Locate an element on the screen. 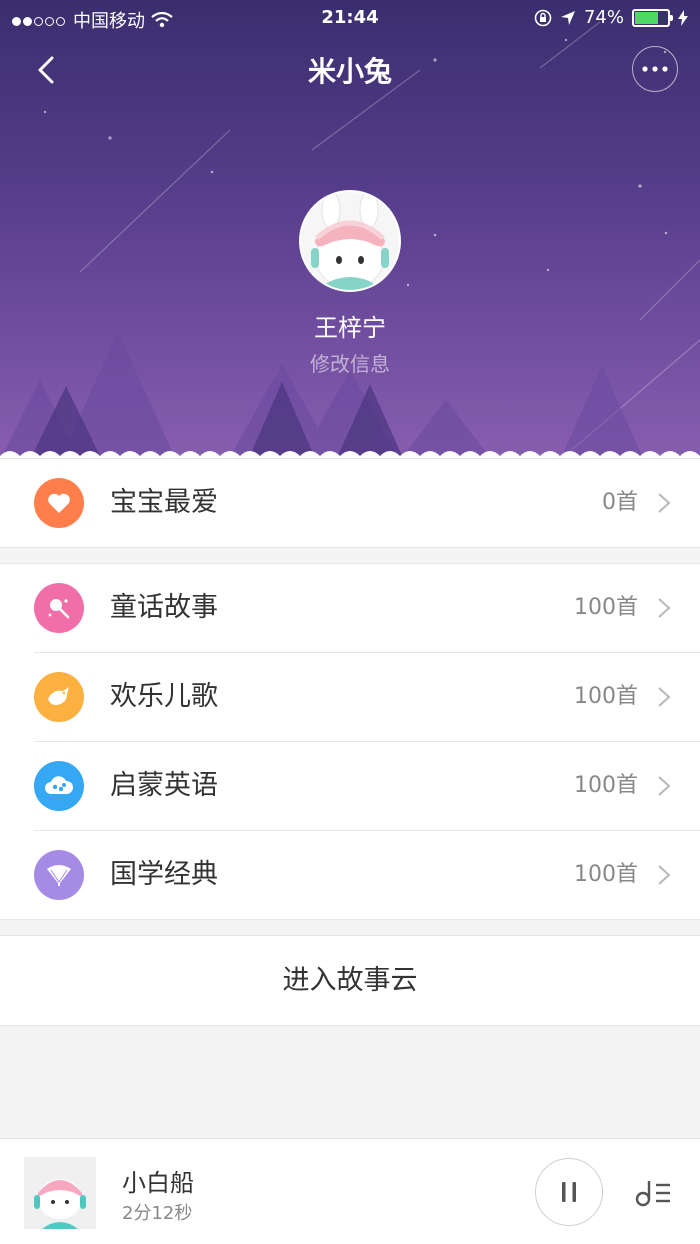 Image resolution: width=700 pixels, height=1244 pixels. favorites-icon-circle is located at coordinates (59, 503).